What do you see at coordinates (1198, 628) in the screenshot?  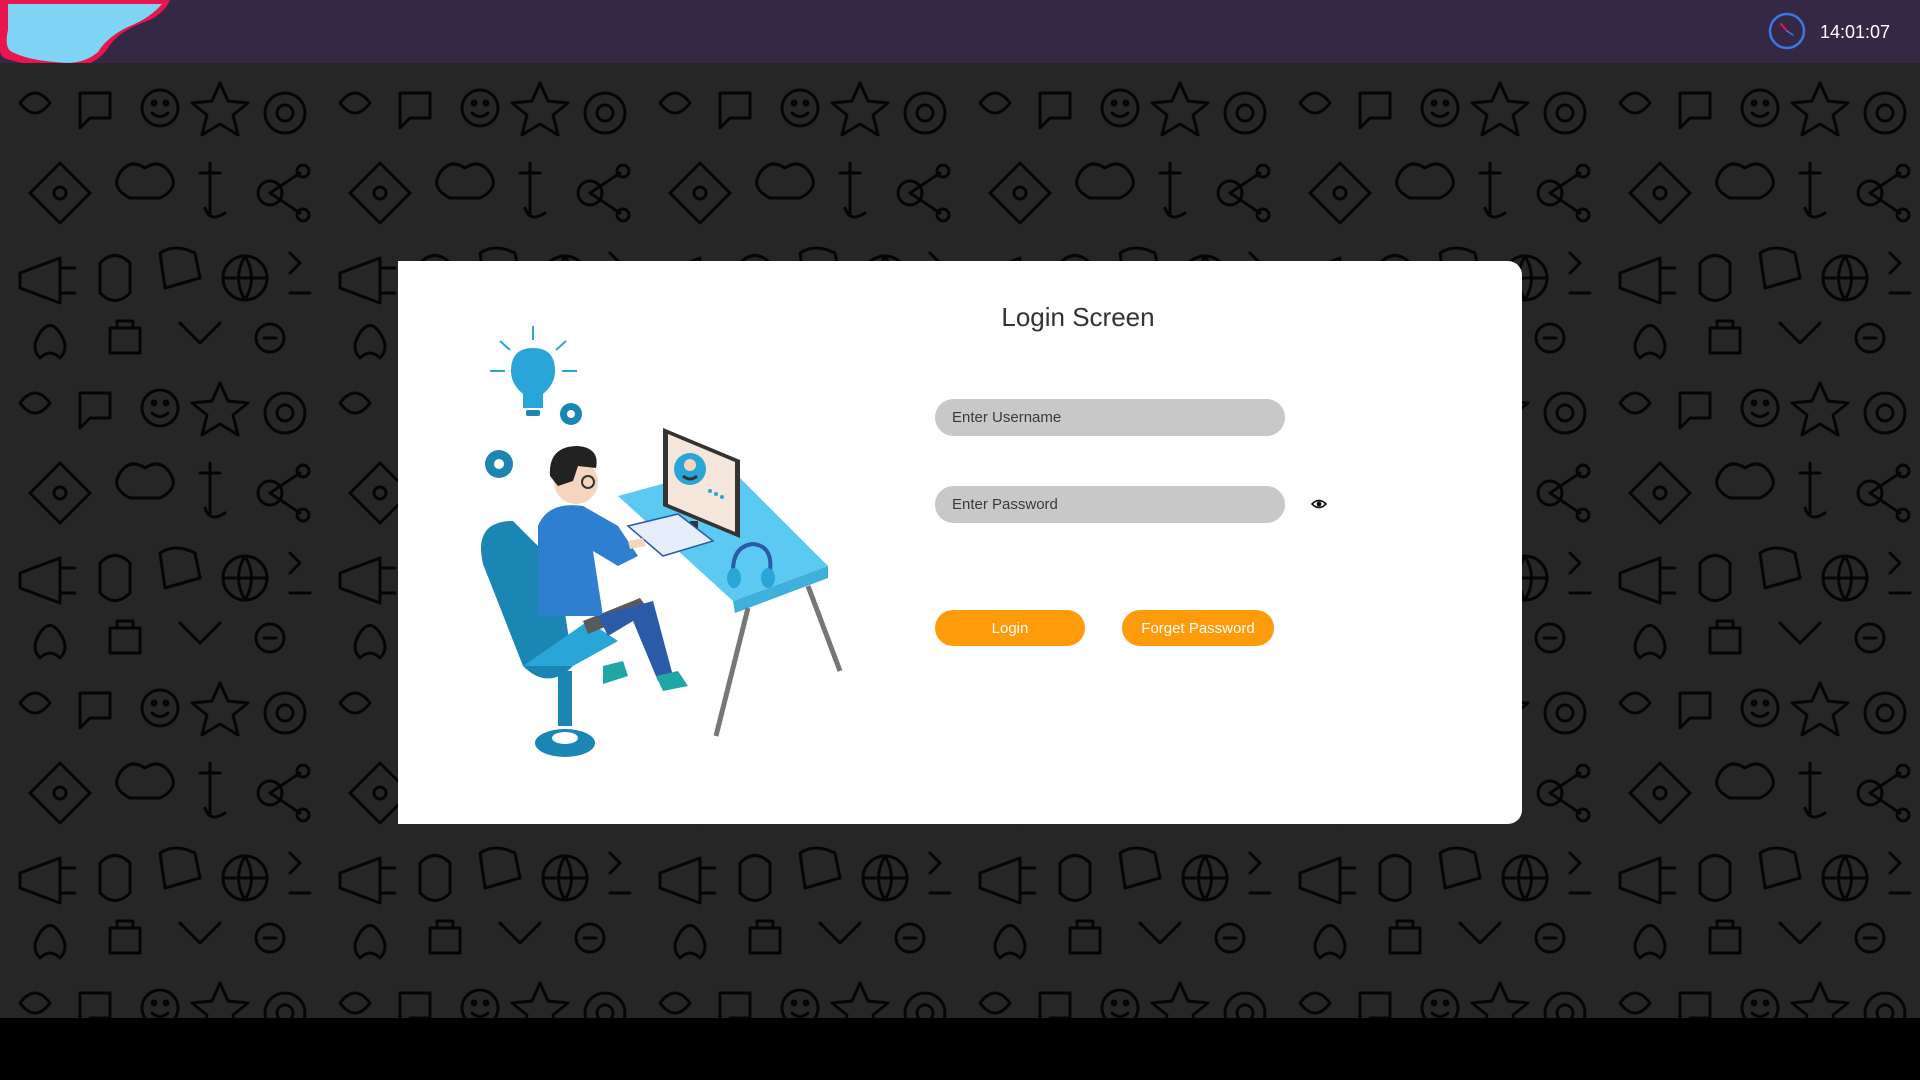 I see `forgot-password-button: Forget Password` at bounding box center [1198, 628].